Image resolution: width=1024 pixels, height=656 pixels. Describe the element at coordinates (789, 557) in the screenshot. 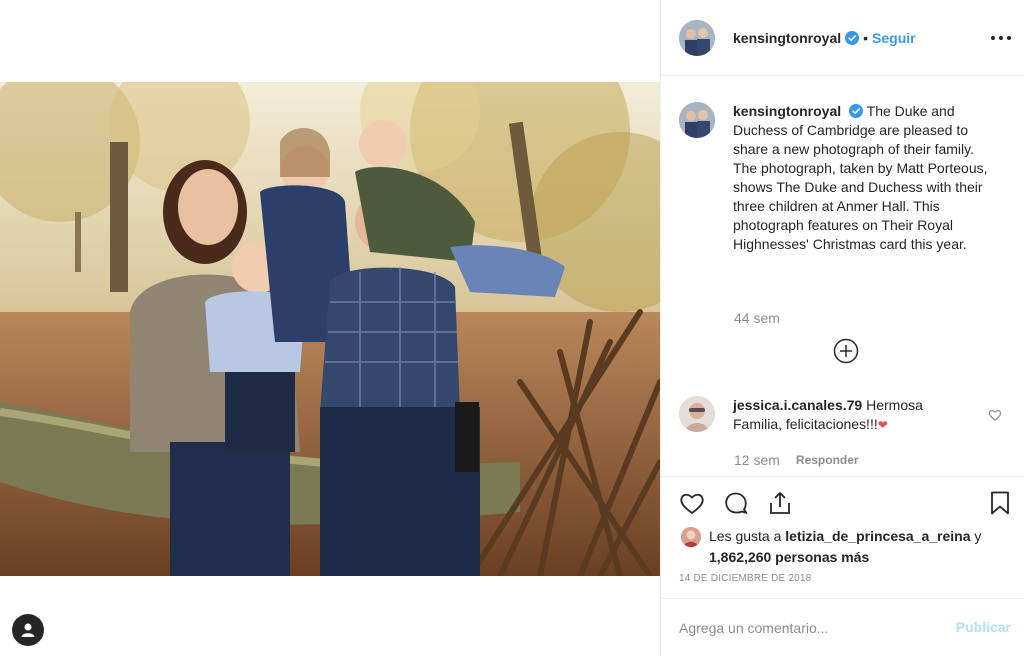

I see `likes-count: 1,862,260 personas más` at that location.